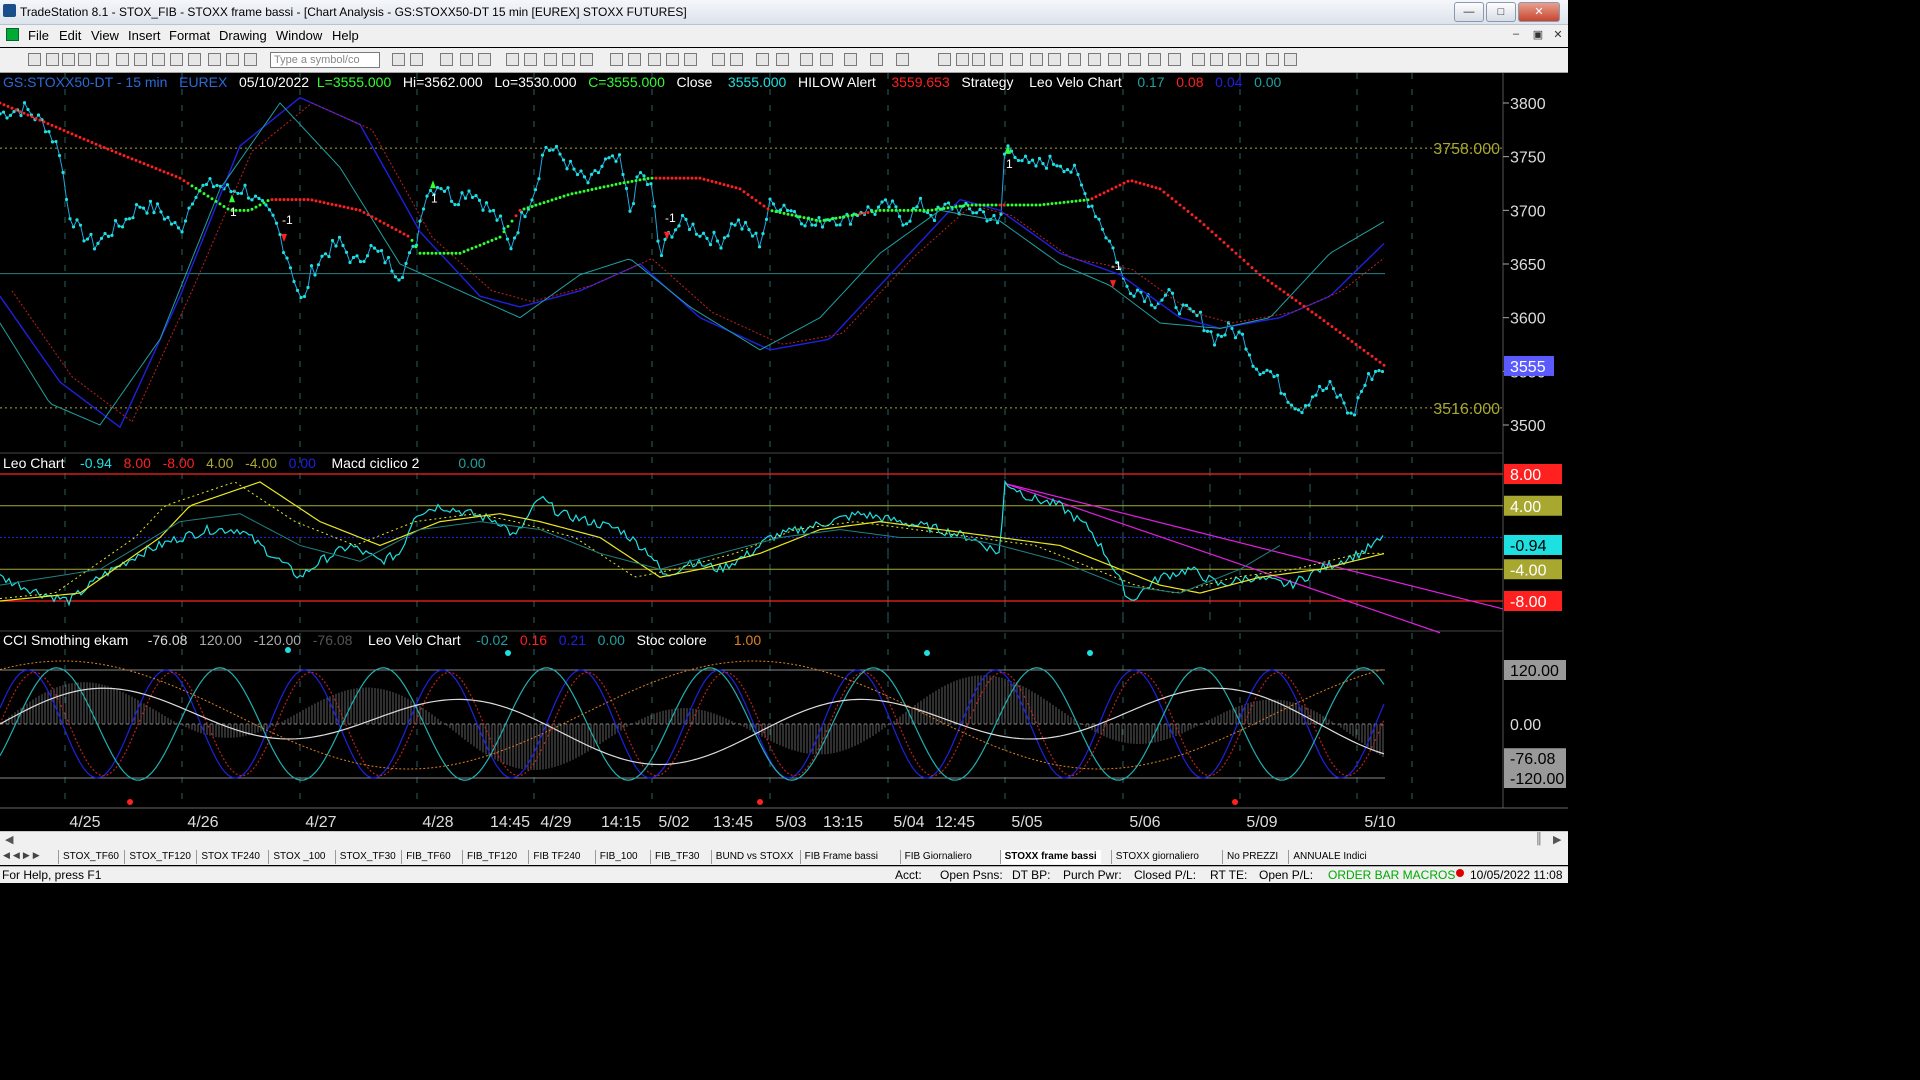 The height and width of the screenshot is (1080, 1920). What do you see at coordinates (90, 857) in the screenshot?
I see `tab-stox-tf60: STOX_TF60` at bounding box center [90, 857].